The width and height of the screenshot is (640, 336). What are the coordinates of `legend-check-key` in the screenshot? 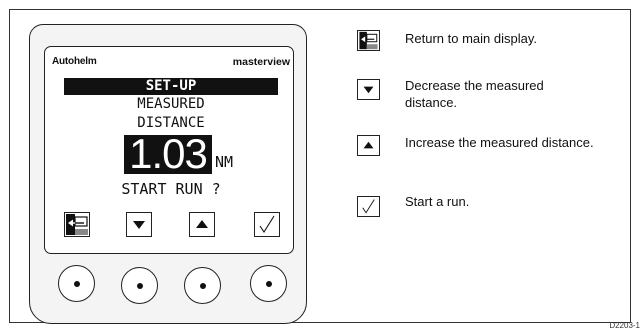 It's located at (368, 206).